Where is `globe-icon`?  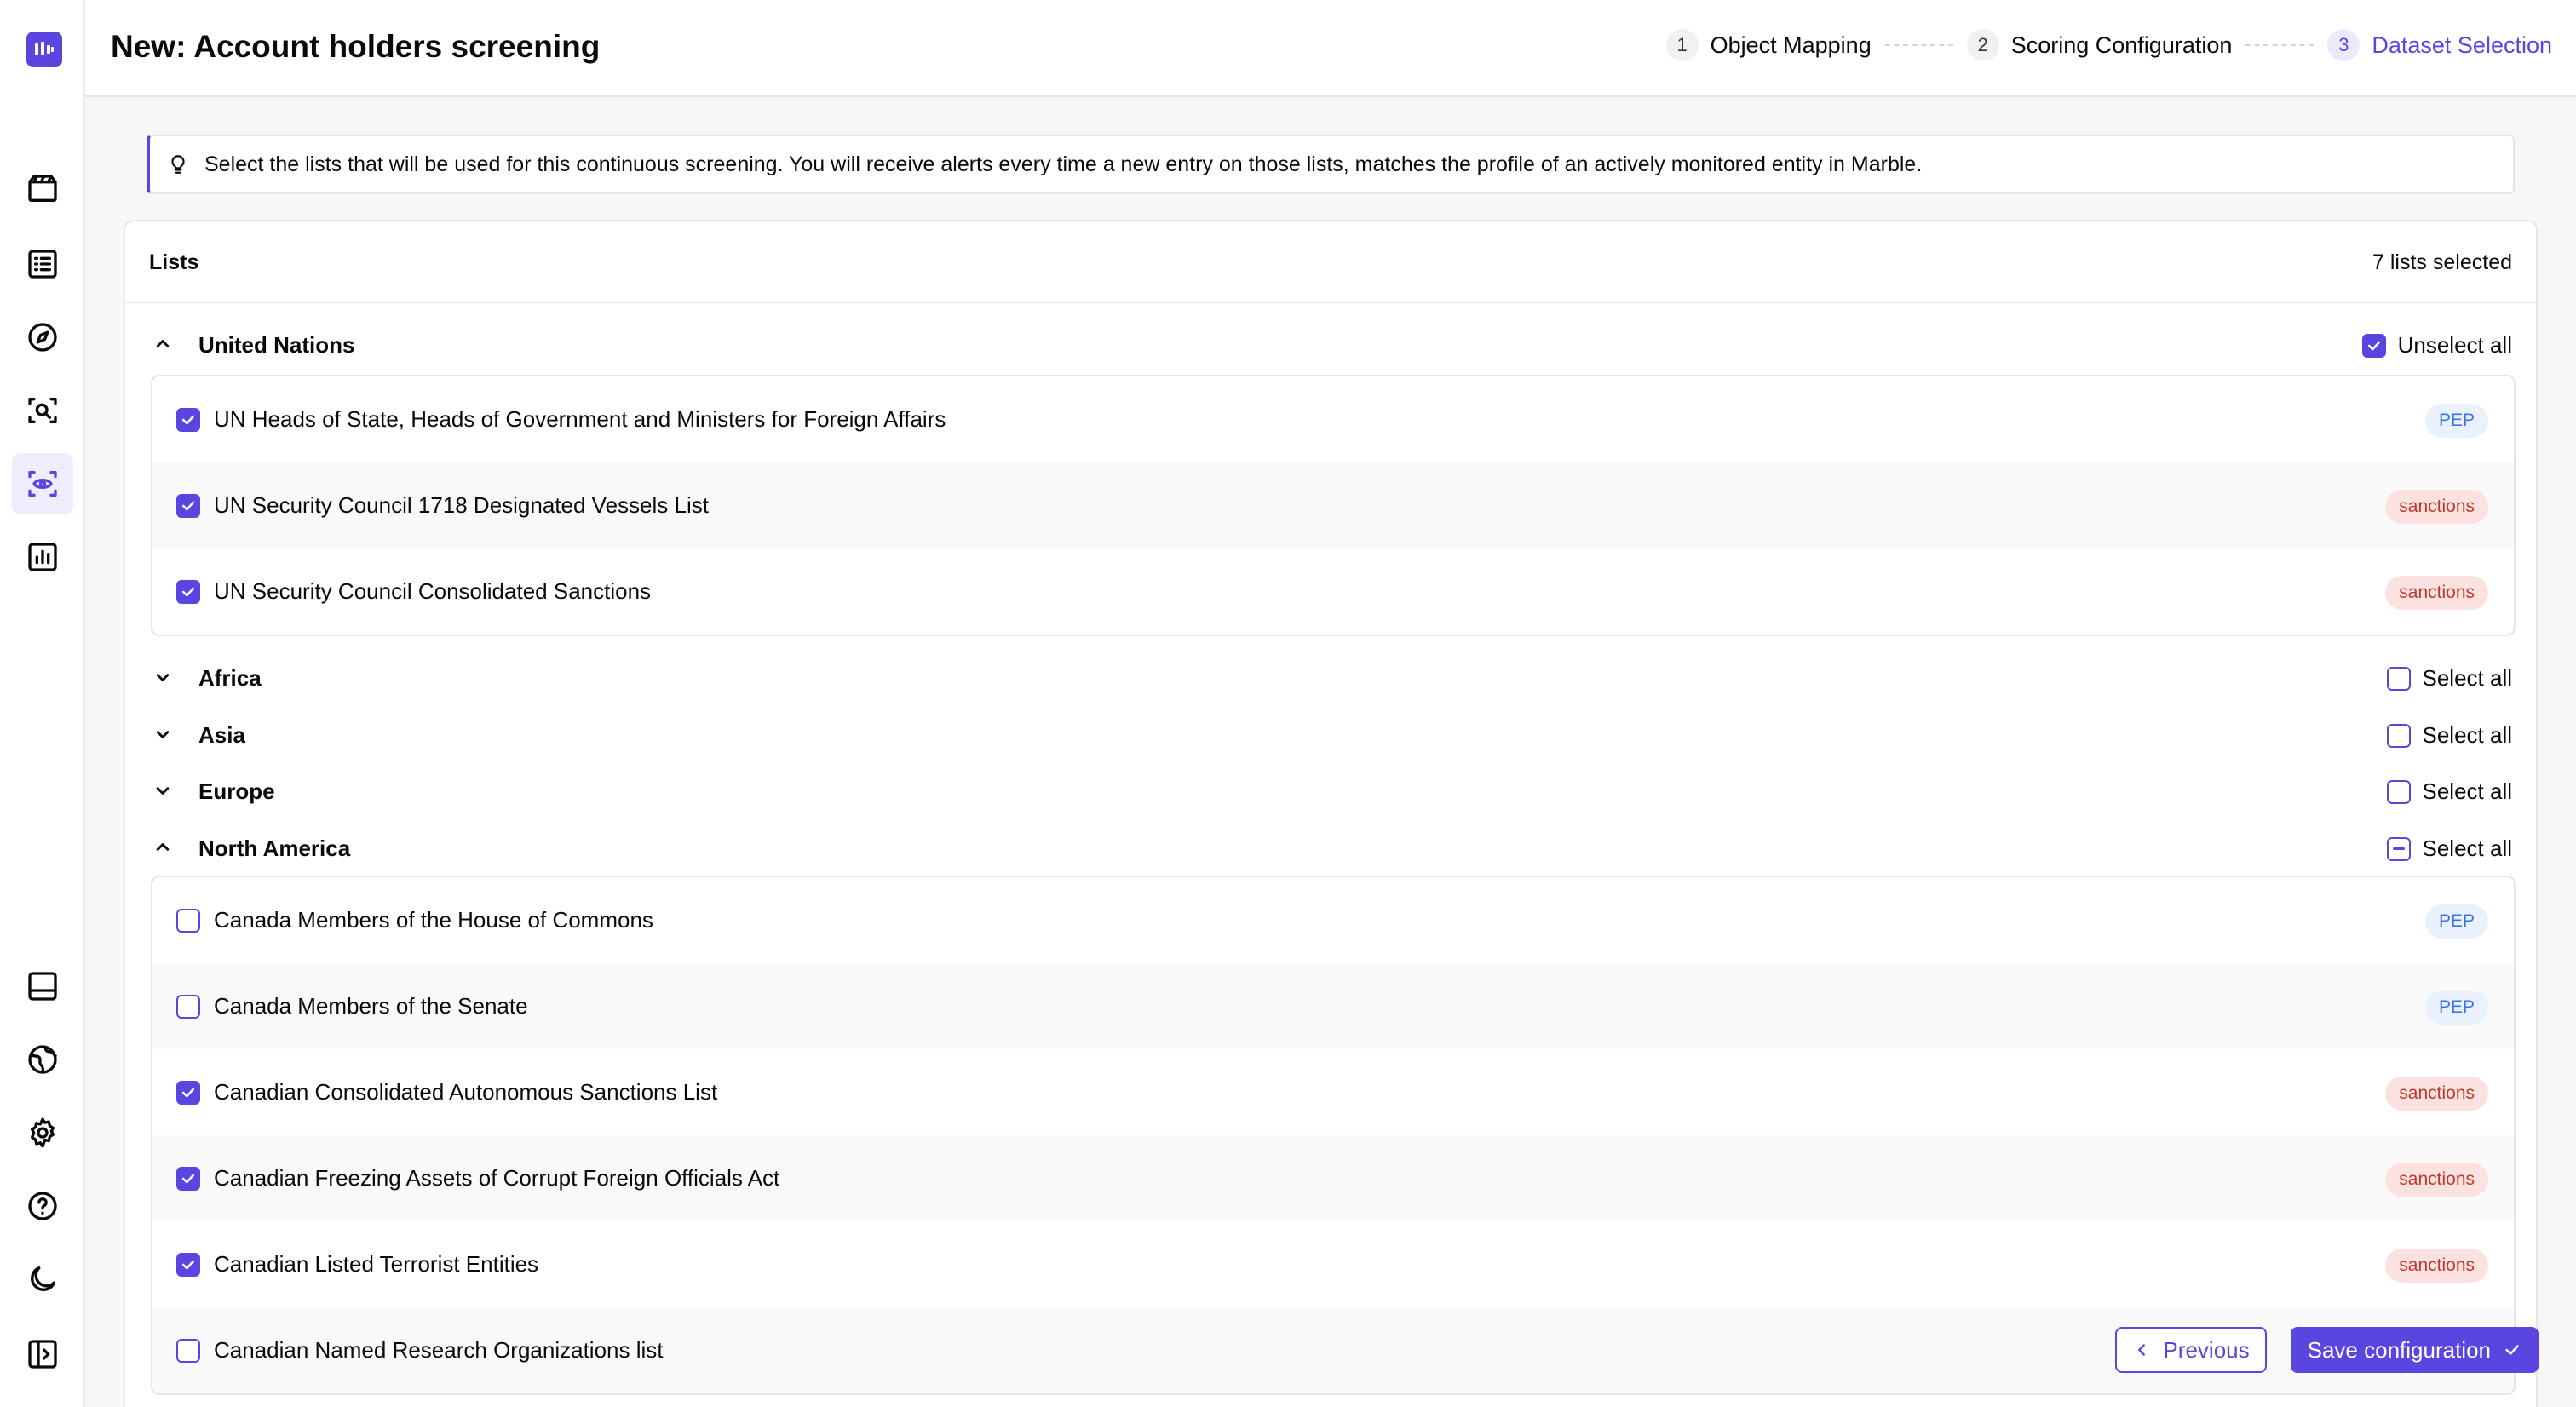
globe-icon is located at coordinates (43, 1059).